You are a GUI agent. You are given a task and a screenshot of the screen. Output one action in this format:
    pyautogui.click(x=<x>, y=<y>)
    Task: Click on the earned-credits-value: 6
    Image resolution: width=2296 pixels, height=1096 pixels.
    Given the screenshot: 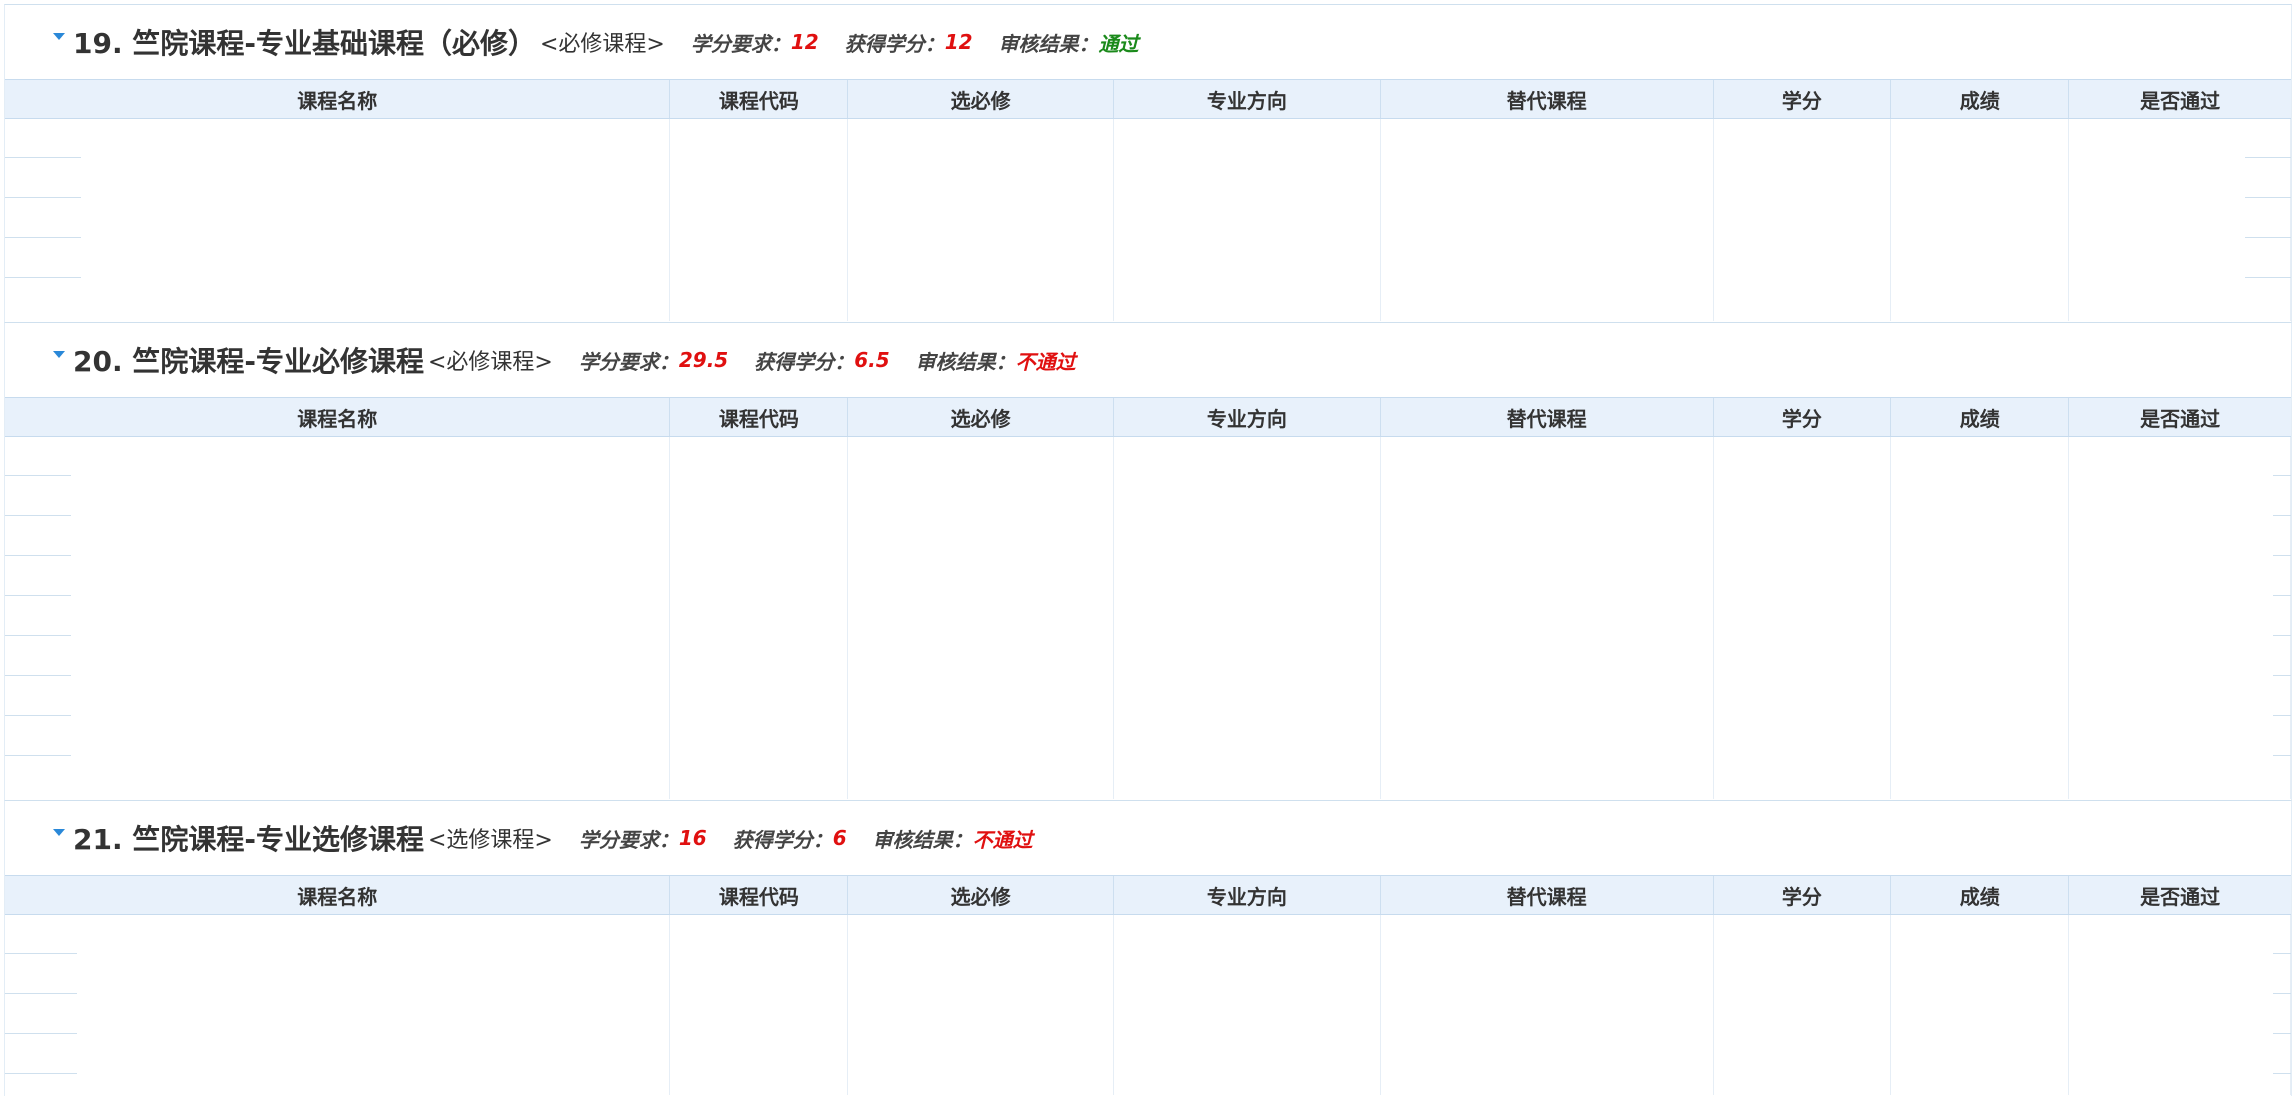 What is the action you would take?
    pyautogui.click(x=839, y=838)
    